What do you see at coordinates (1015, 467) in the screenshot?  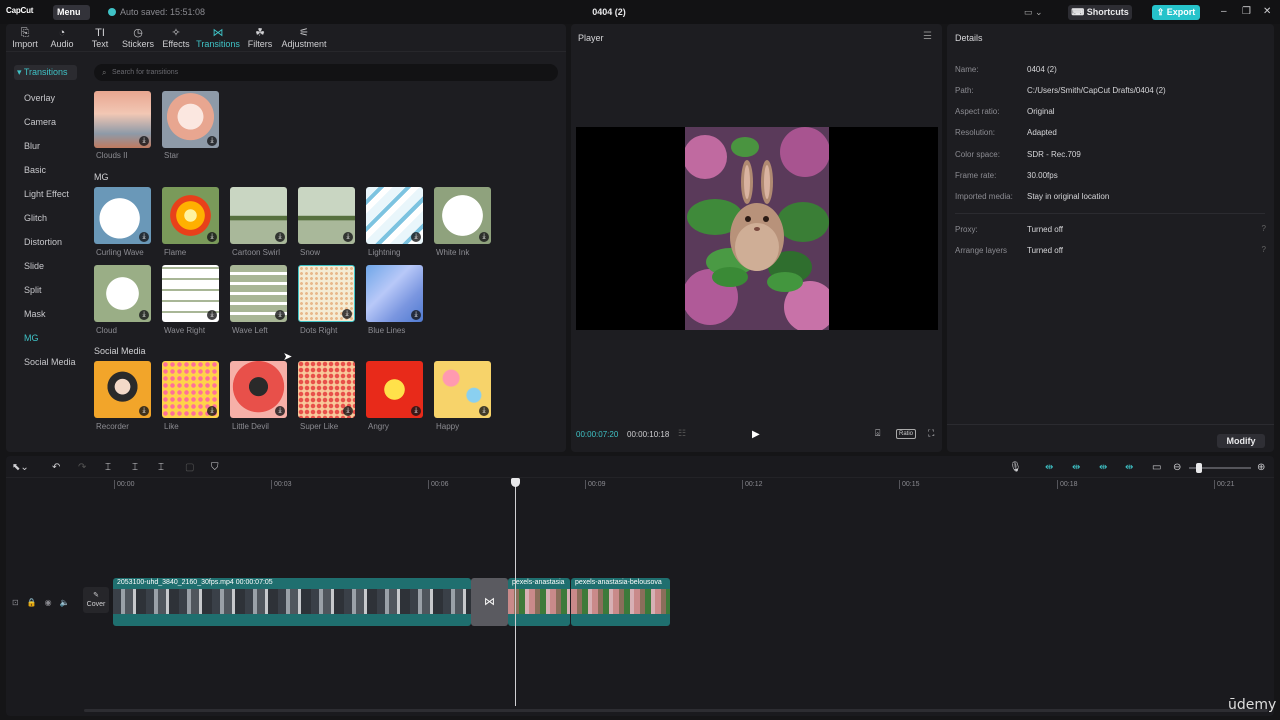 I see `microphone-icon: 🎙` at bounding box center [1015, 467].